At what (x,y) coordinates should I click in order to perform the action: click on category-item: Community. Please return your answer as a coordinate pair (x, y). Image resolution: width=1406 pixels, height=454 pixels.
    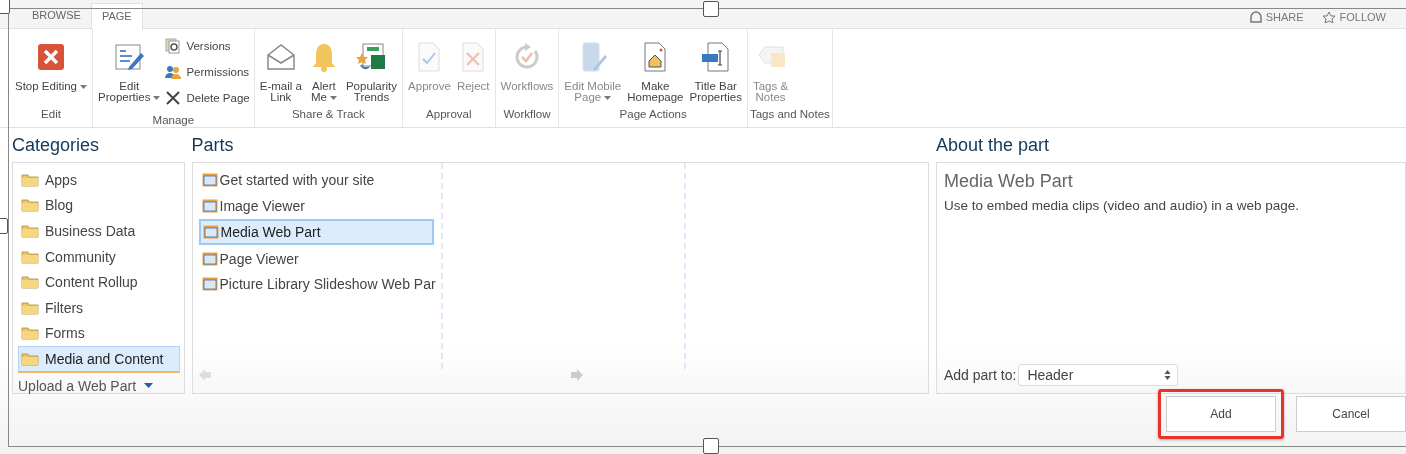
    Looking at the image, I should click on (99, 256).